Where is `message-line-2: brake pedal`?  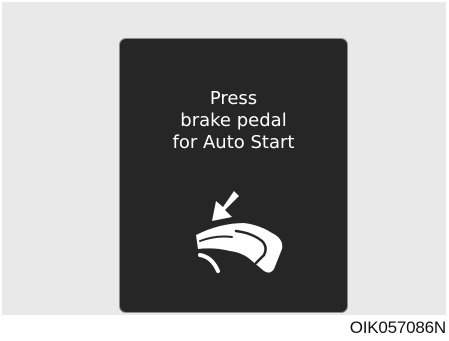
message-line-2: brake pedal is located at coordinates (233, 120).